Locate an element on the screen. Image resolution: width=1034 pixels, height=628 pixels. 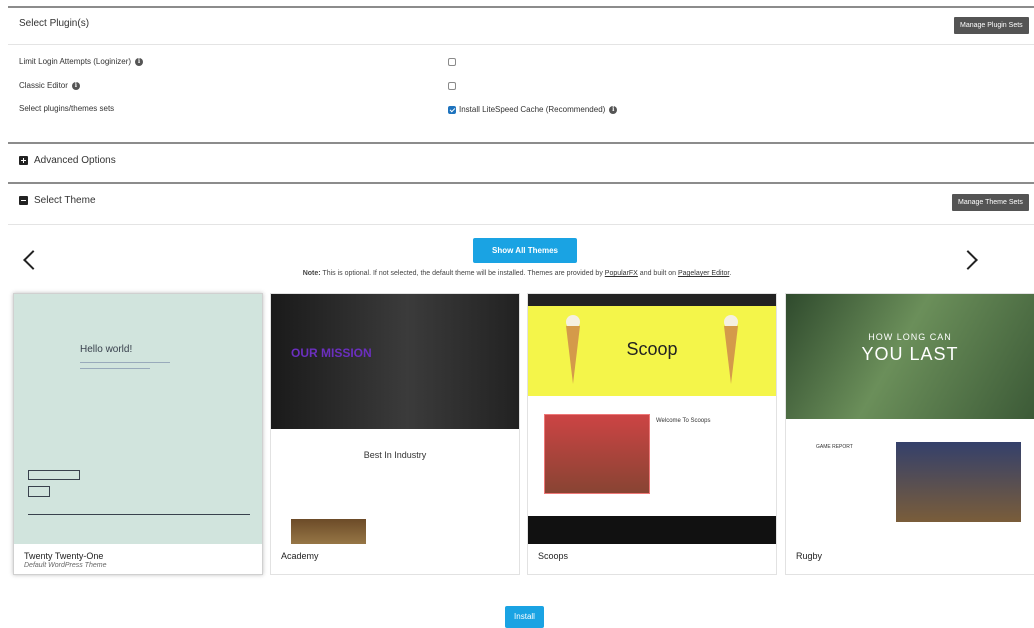
theme-preview: Scoop Welcome To Scoops is located at coordinates (652, 419).